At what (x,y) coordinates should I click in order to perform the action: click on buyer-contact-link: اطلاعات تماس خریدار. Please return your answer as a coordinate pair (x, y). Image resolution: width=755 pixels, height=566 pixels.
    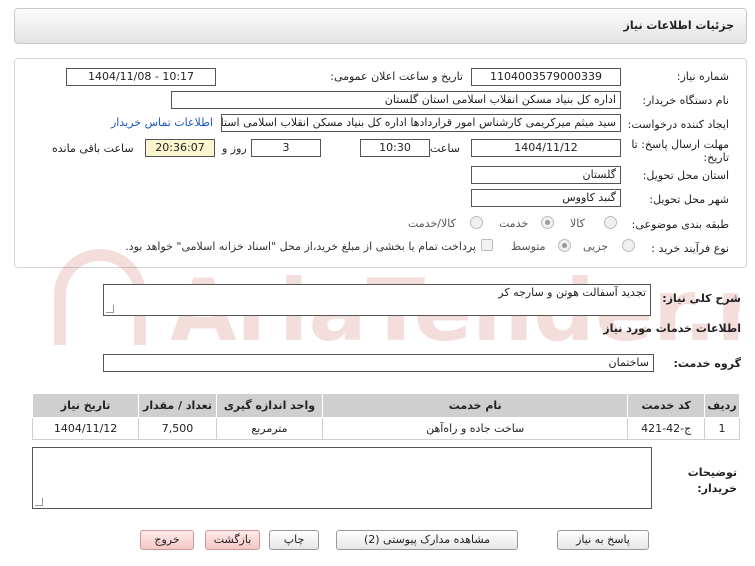
    Looking at the image, I should click on (162, 122).